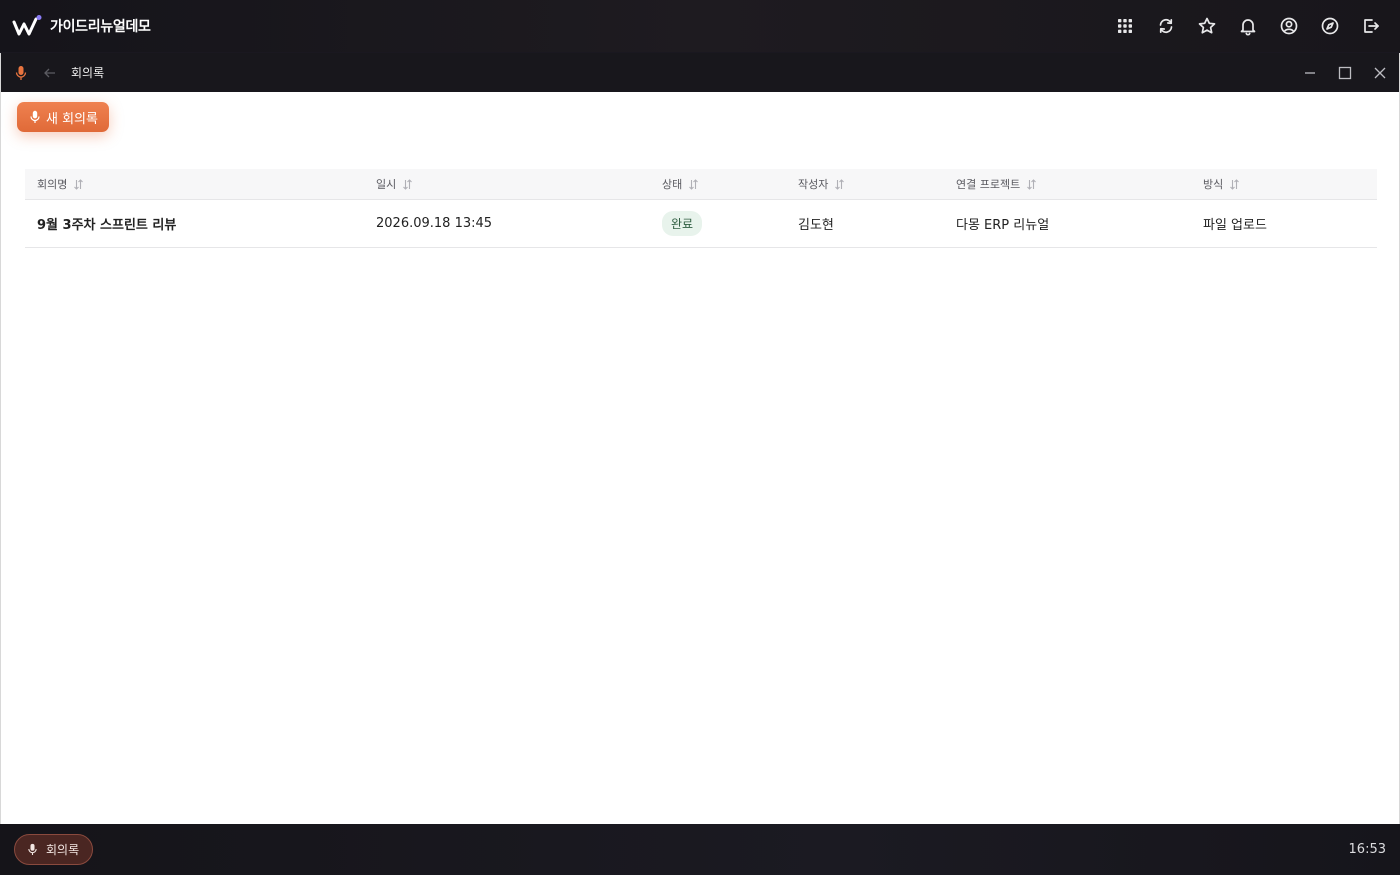  I want to click on meeting-project: 다몽 ERP 리뉴얼, so click(1003, 225).